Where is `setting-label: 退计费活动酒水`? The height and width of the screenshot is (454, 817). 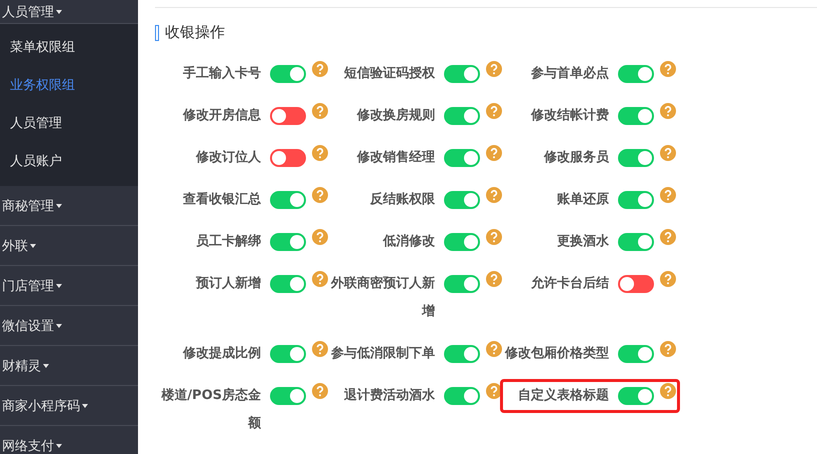
setting-label: 退计费活动酒水 is located at coordinates (389, 395).